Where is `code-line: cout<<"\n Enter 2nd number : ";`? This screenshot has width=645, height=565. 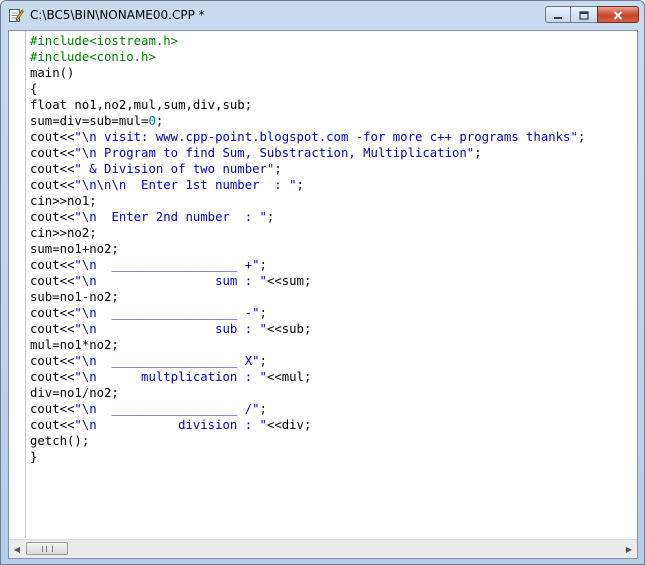
code-line: cout<<"\n Enter 2nd number : "; is located at coordinates (307, 217).